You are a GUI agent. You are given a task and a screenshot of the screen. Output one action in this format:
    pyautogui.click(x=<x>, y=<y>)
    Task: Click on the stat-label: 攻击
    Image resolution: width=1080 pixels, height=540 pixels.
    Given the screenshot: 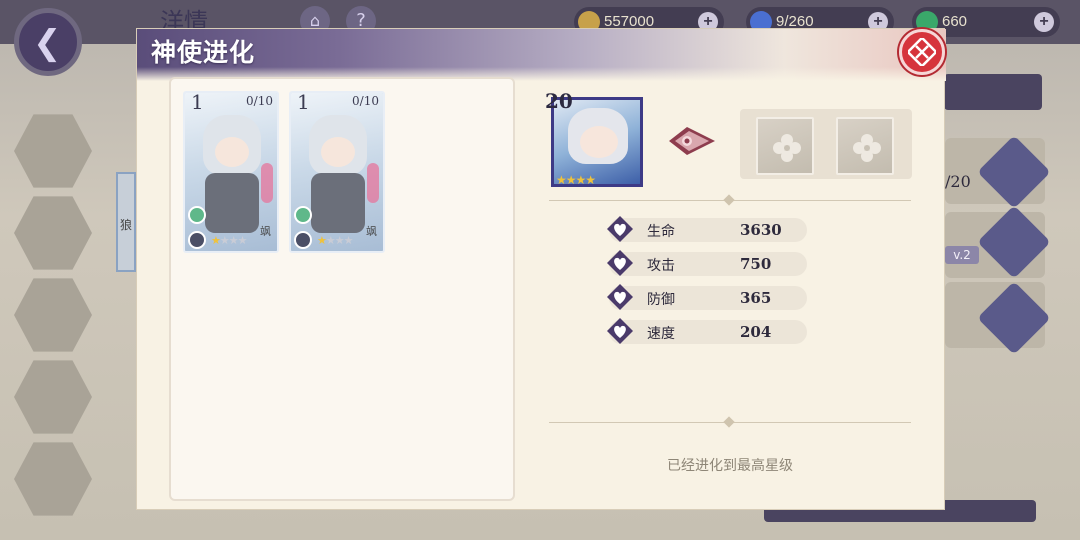 What is the action you would take?
    pyautogui.click(x=661, y=266)
    